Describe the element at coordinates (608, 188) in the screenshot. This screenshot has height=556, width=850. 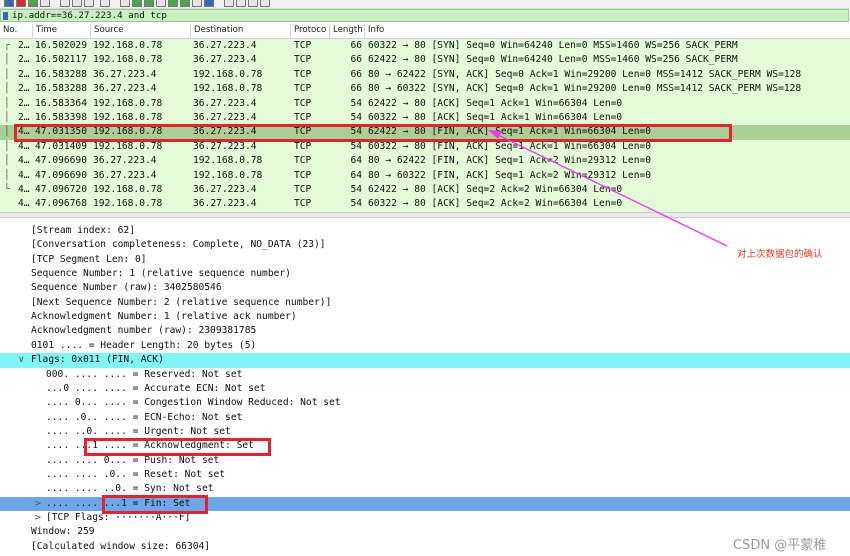
I see `annotation-arrow` at that location.